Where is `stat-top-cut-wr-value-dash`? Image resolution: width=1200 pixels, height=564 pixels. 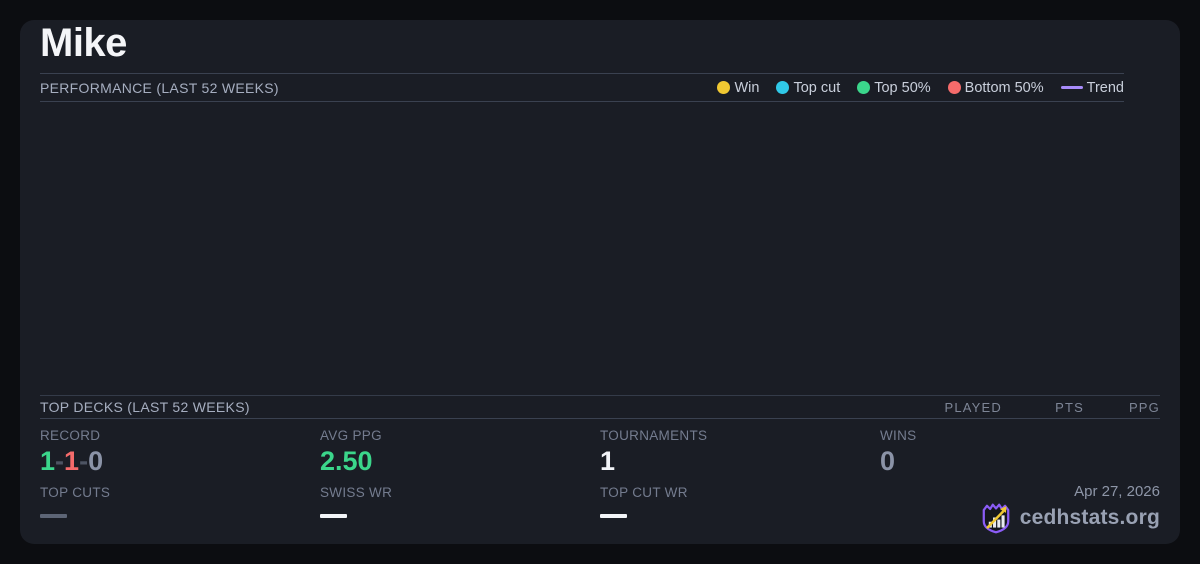 stat-top-cut-wr-value-dash is located at coordinates (613, 516).